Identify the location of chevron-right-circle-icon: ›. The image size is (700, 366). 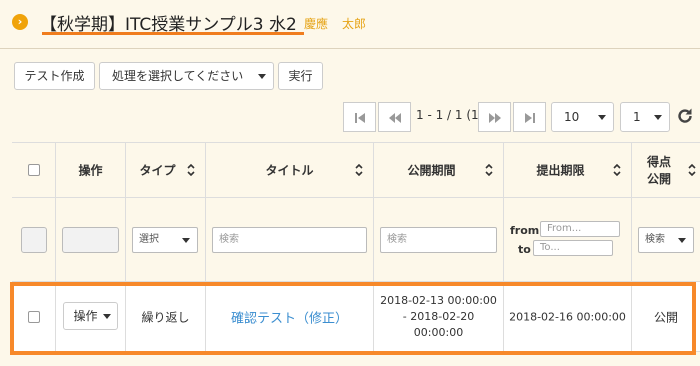
(20, 22).